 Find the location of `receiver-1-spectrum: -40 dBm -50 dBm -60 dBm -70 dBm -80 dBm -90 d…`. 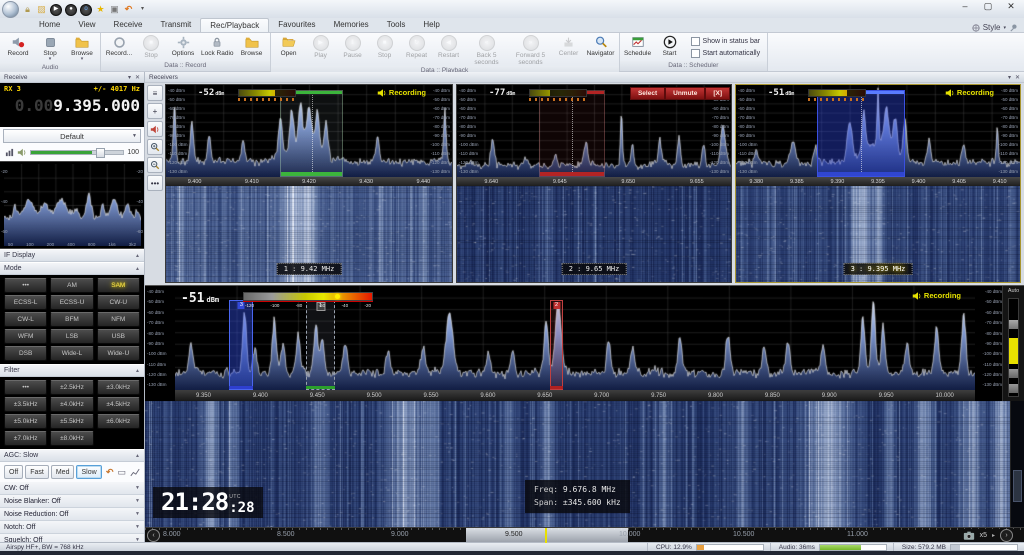

receiver-1-spectrum: -40 dBm -50 dBm -60 dBm -70 dBm -80 dBm -90 d… is located at coordinates (309, 131).